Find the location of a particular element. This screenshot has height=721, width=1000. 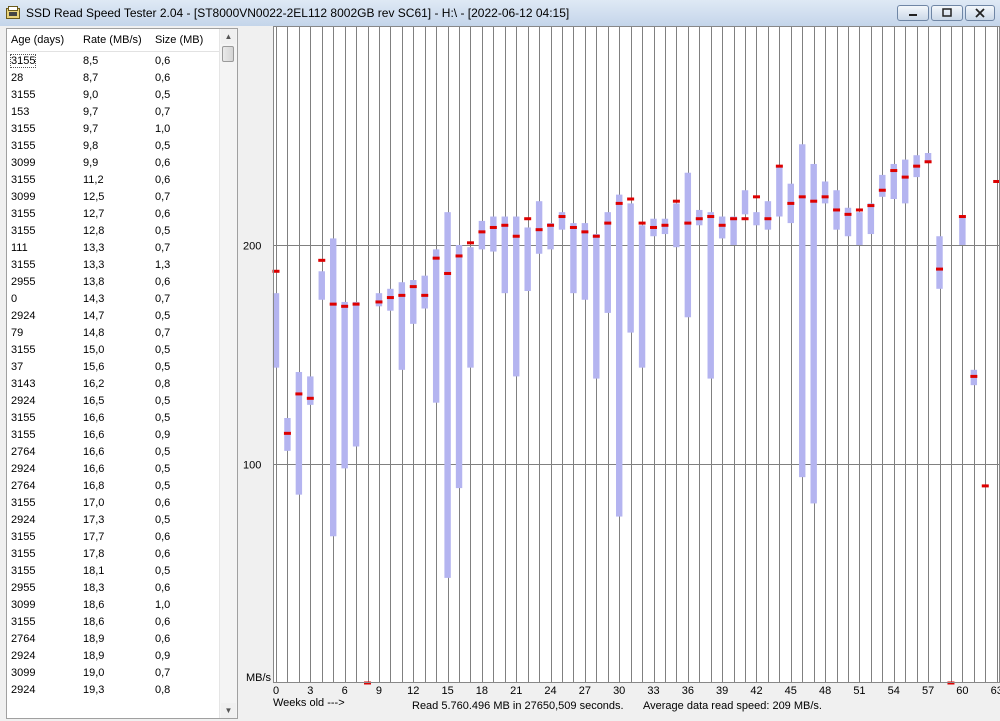

list-item: 3143 16,2 0,8 is located at coordinates (113, 384).